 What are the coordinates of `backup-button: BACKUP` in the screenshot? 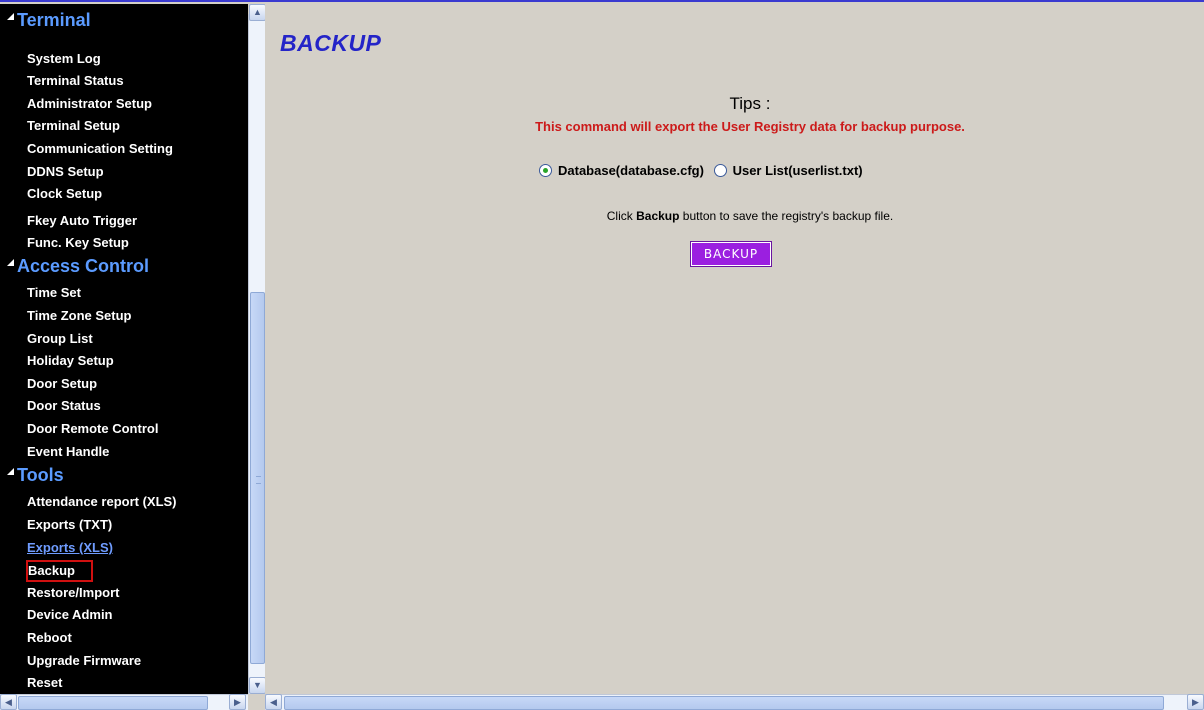 It's located at (731, 254).